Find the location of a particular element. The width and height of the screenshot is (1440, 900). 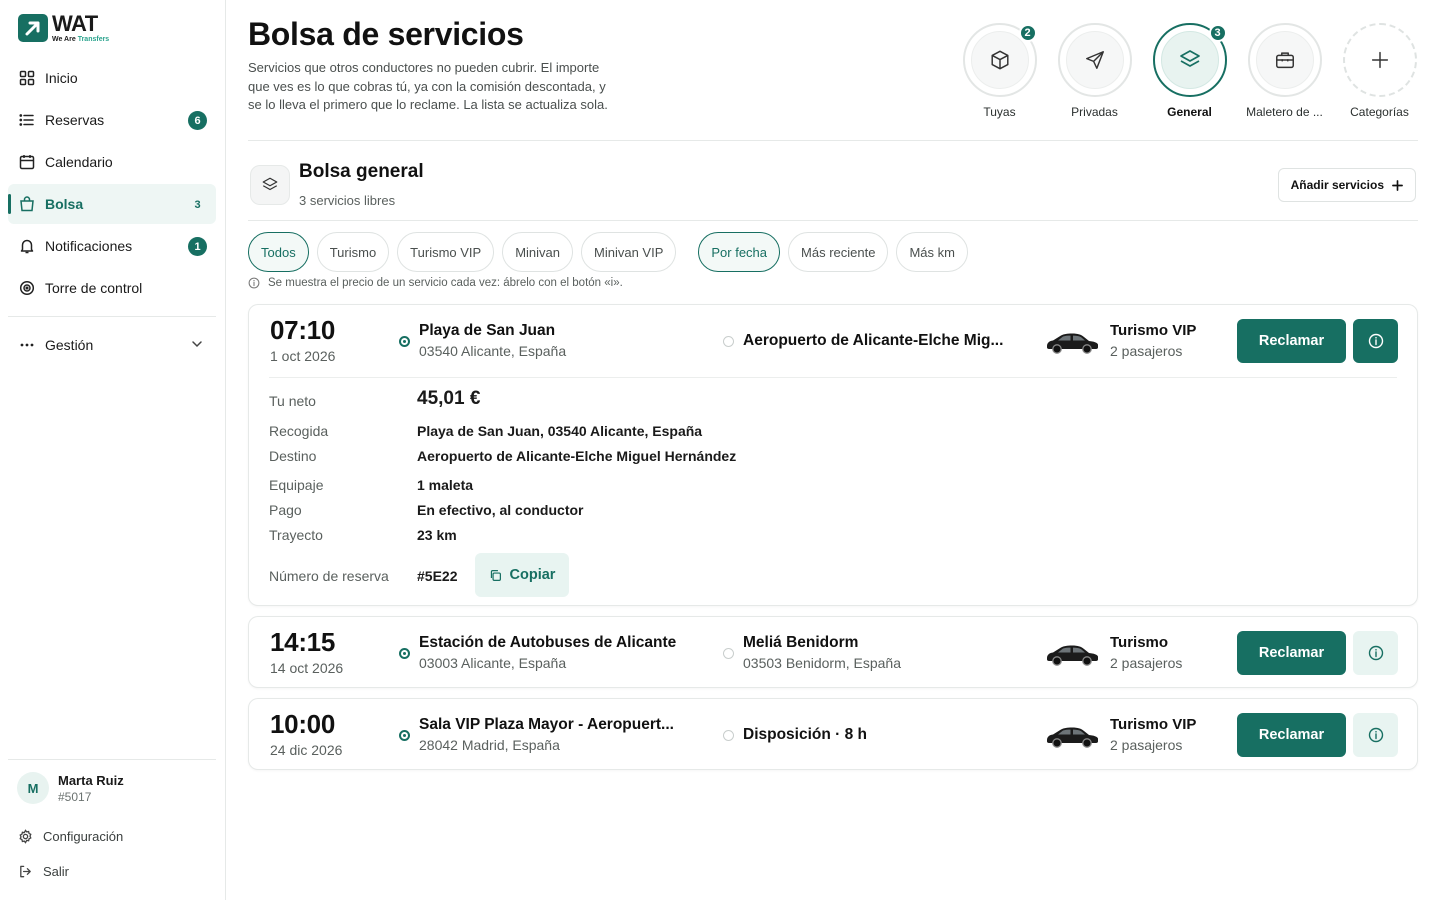

nav-item-torre-de-control: Torre de control is located at coordinates (112, 288).